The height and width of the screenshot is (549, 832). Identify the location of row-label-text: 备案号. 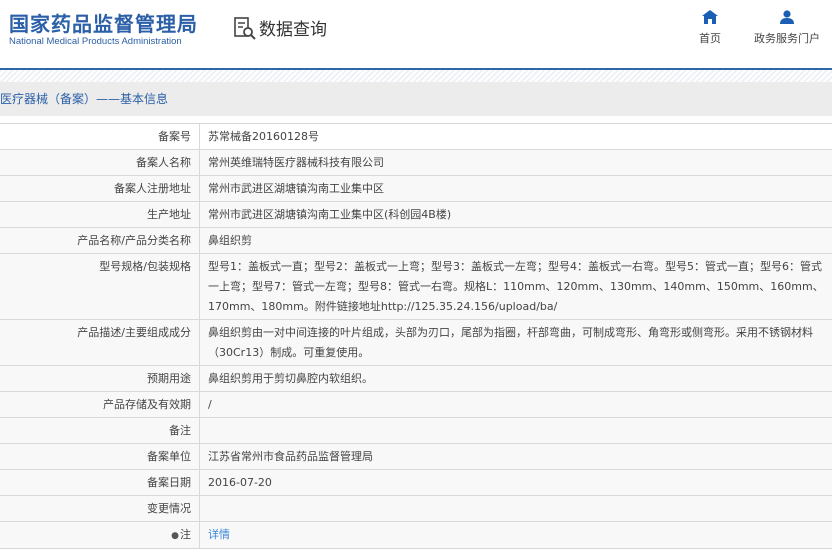
(174, 136).